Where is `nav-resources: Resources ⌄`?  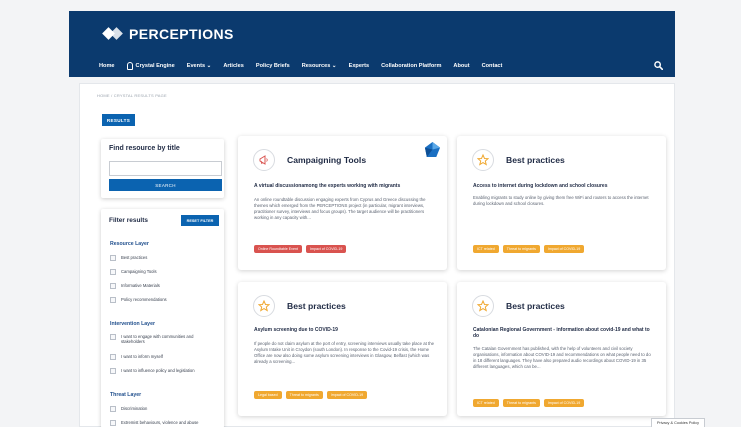
nav-resources: Resources ⌄ is located at coordinates (319, 66).